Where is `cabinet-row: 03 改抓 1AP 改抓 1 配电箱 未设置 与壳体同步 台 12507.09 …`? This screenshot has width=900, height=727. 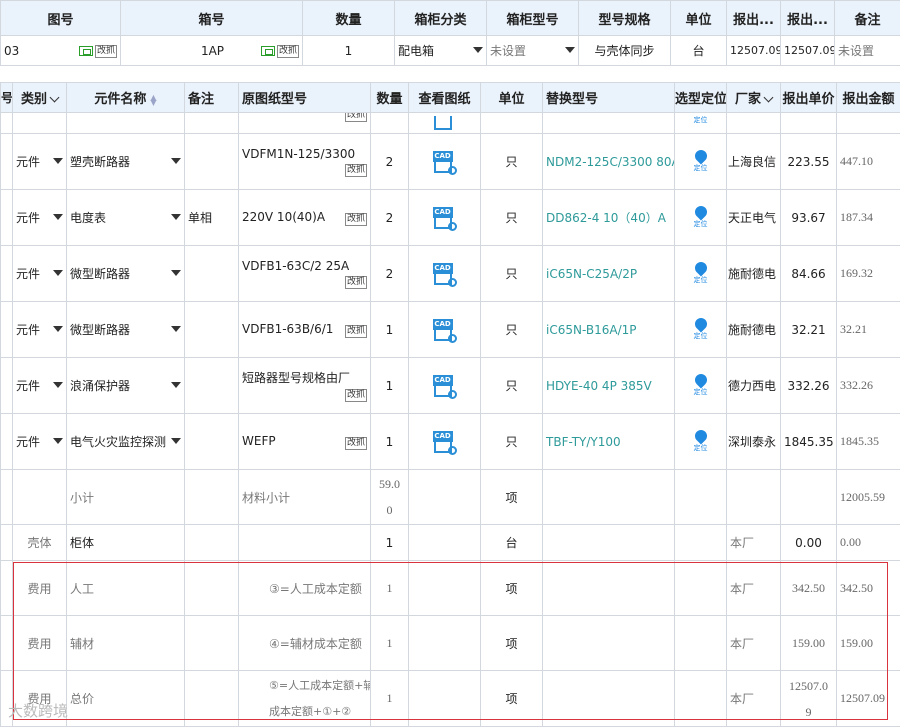 cabinet-row: 03 改抓 1AP 改抓 1 配电箱 未设置 与壳体同步 台 12507.09 … is located at coordinates (450, 51).